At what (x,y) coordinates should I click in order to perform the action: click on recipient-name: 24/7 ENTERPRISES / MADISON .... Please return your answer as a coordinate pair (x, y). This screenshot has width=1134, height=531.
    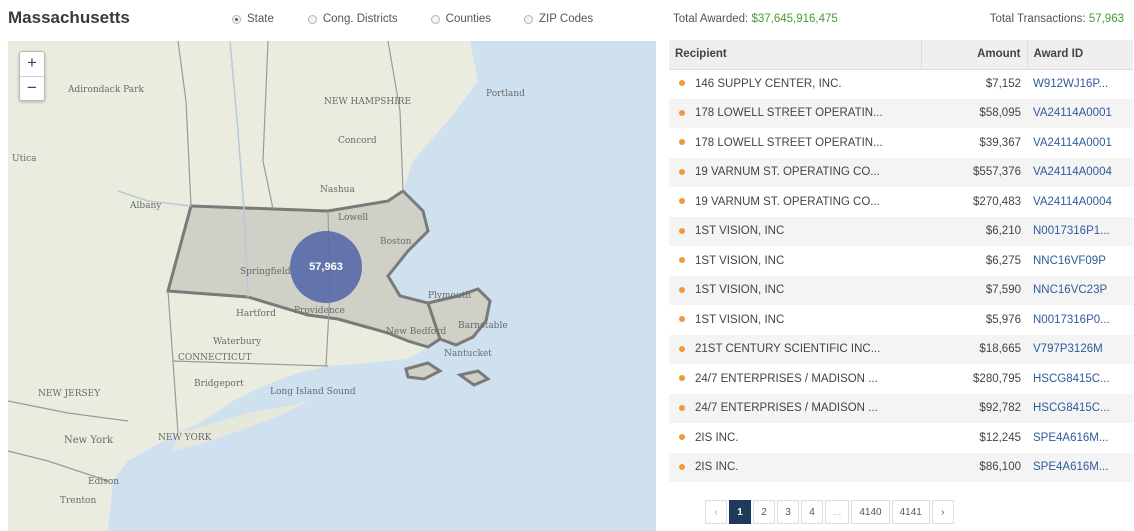
    Looking at the image, I should click on (786, 378).